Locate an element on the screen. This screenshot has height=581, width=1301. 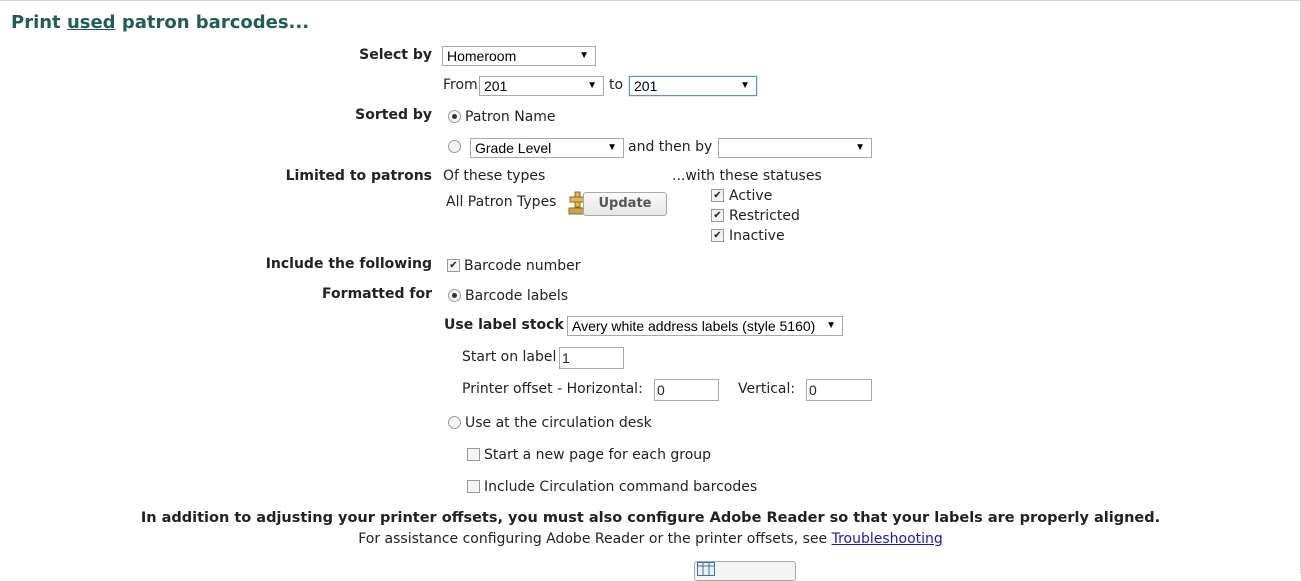
to-dropdown: 201 ▼ is located at coordinates (693, 86).